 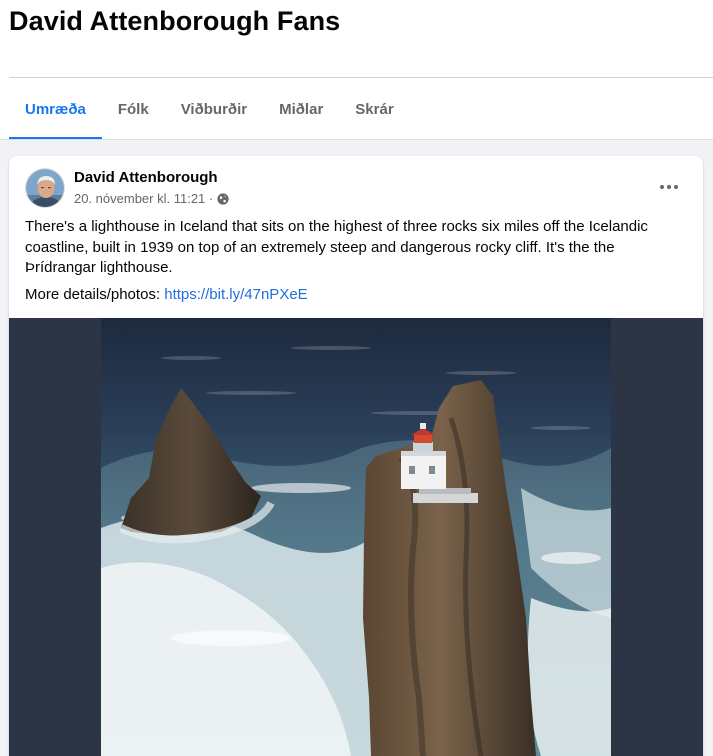 I want to click on header-bottom-border, so click(x=356, y=139).